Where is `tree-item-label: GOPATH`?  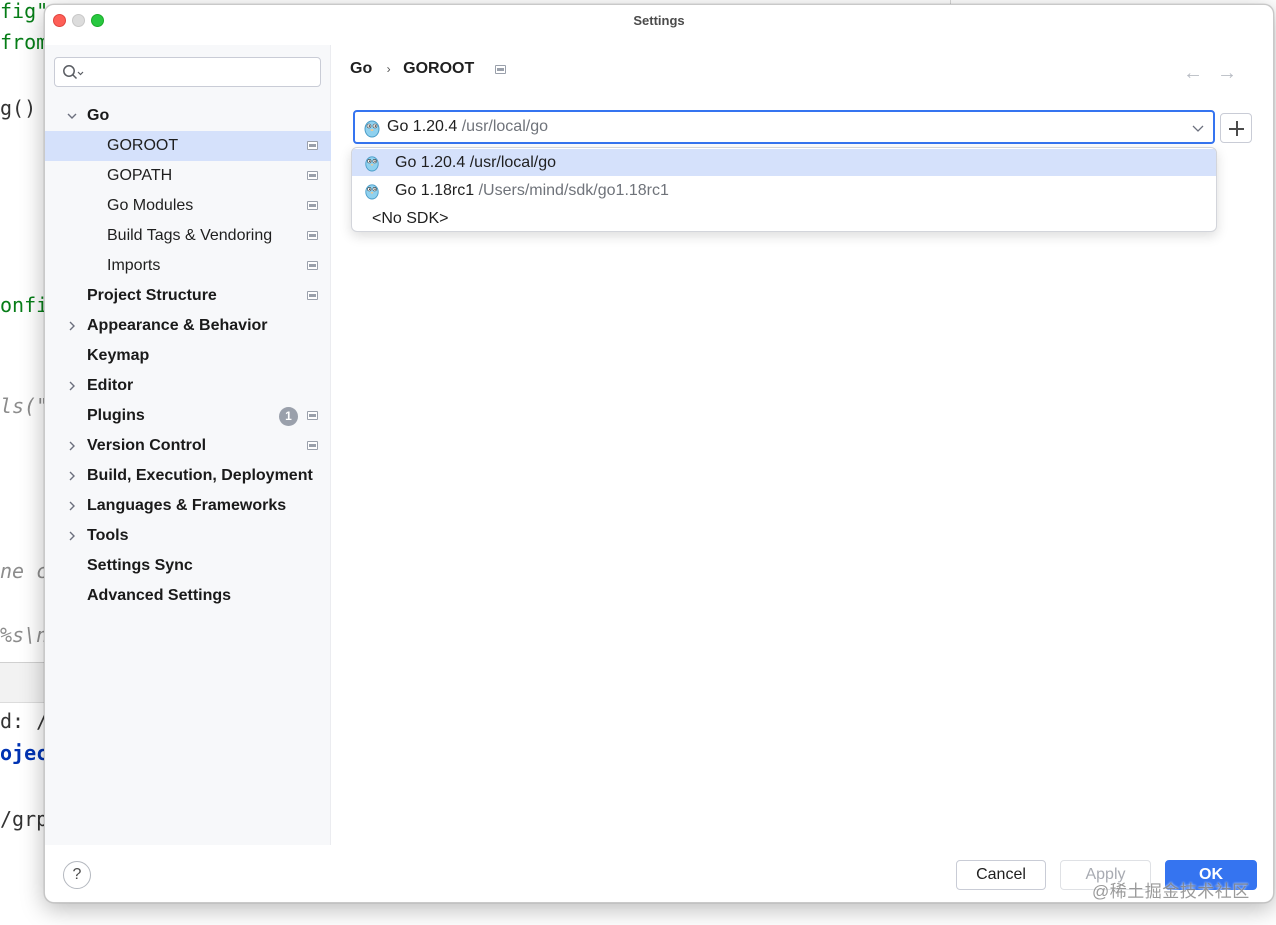
tree-item-label: GOPATH is located at coordinates (140, 175).